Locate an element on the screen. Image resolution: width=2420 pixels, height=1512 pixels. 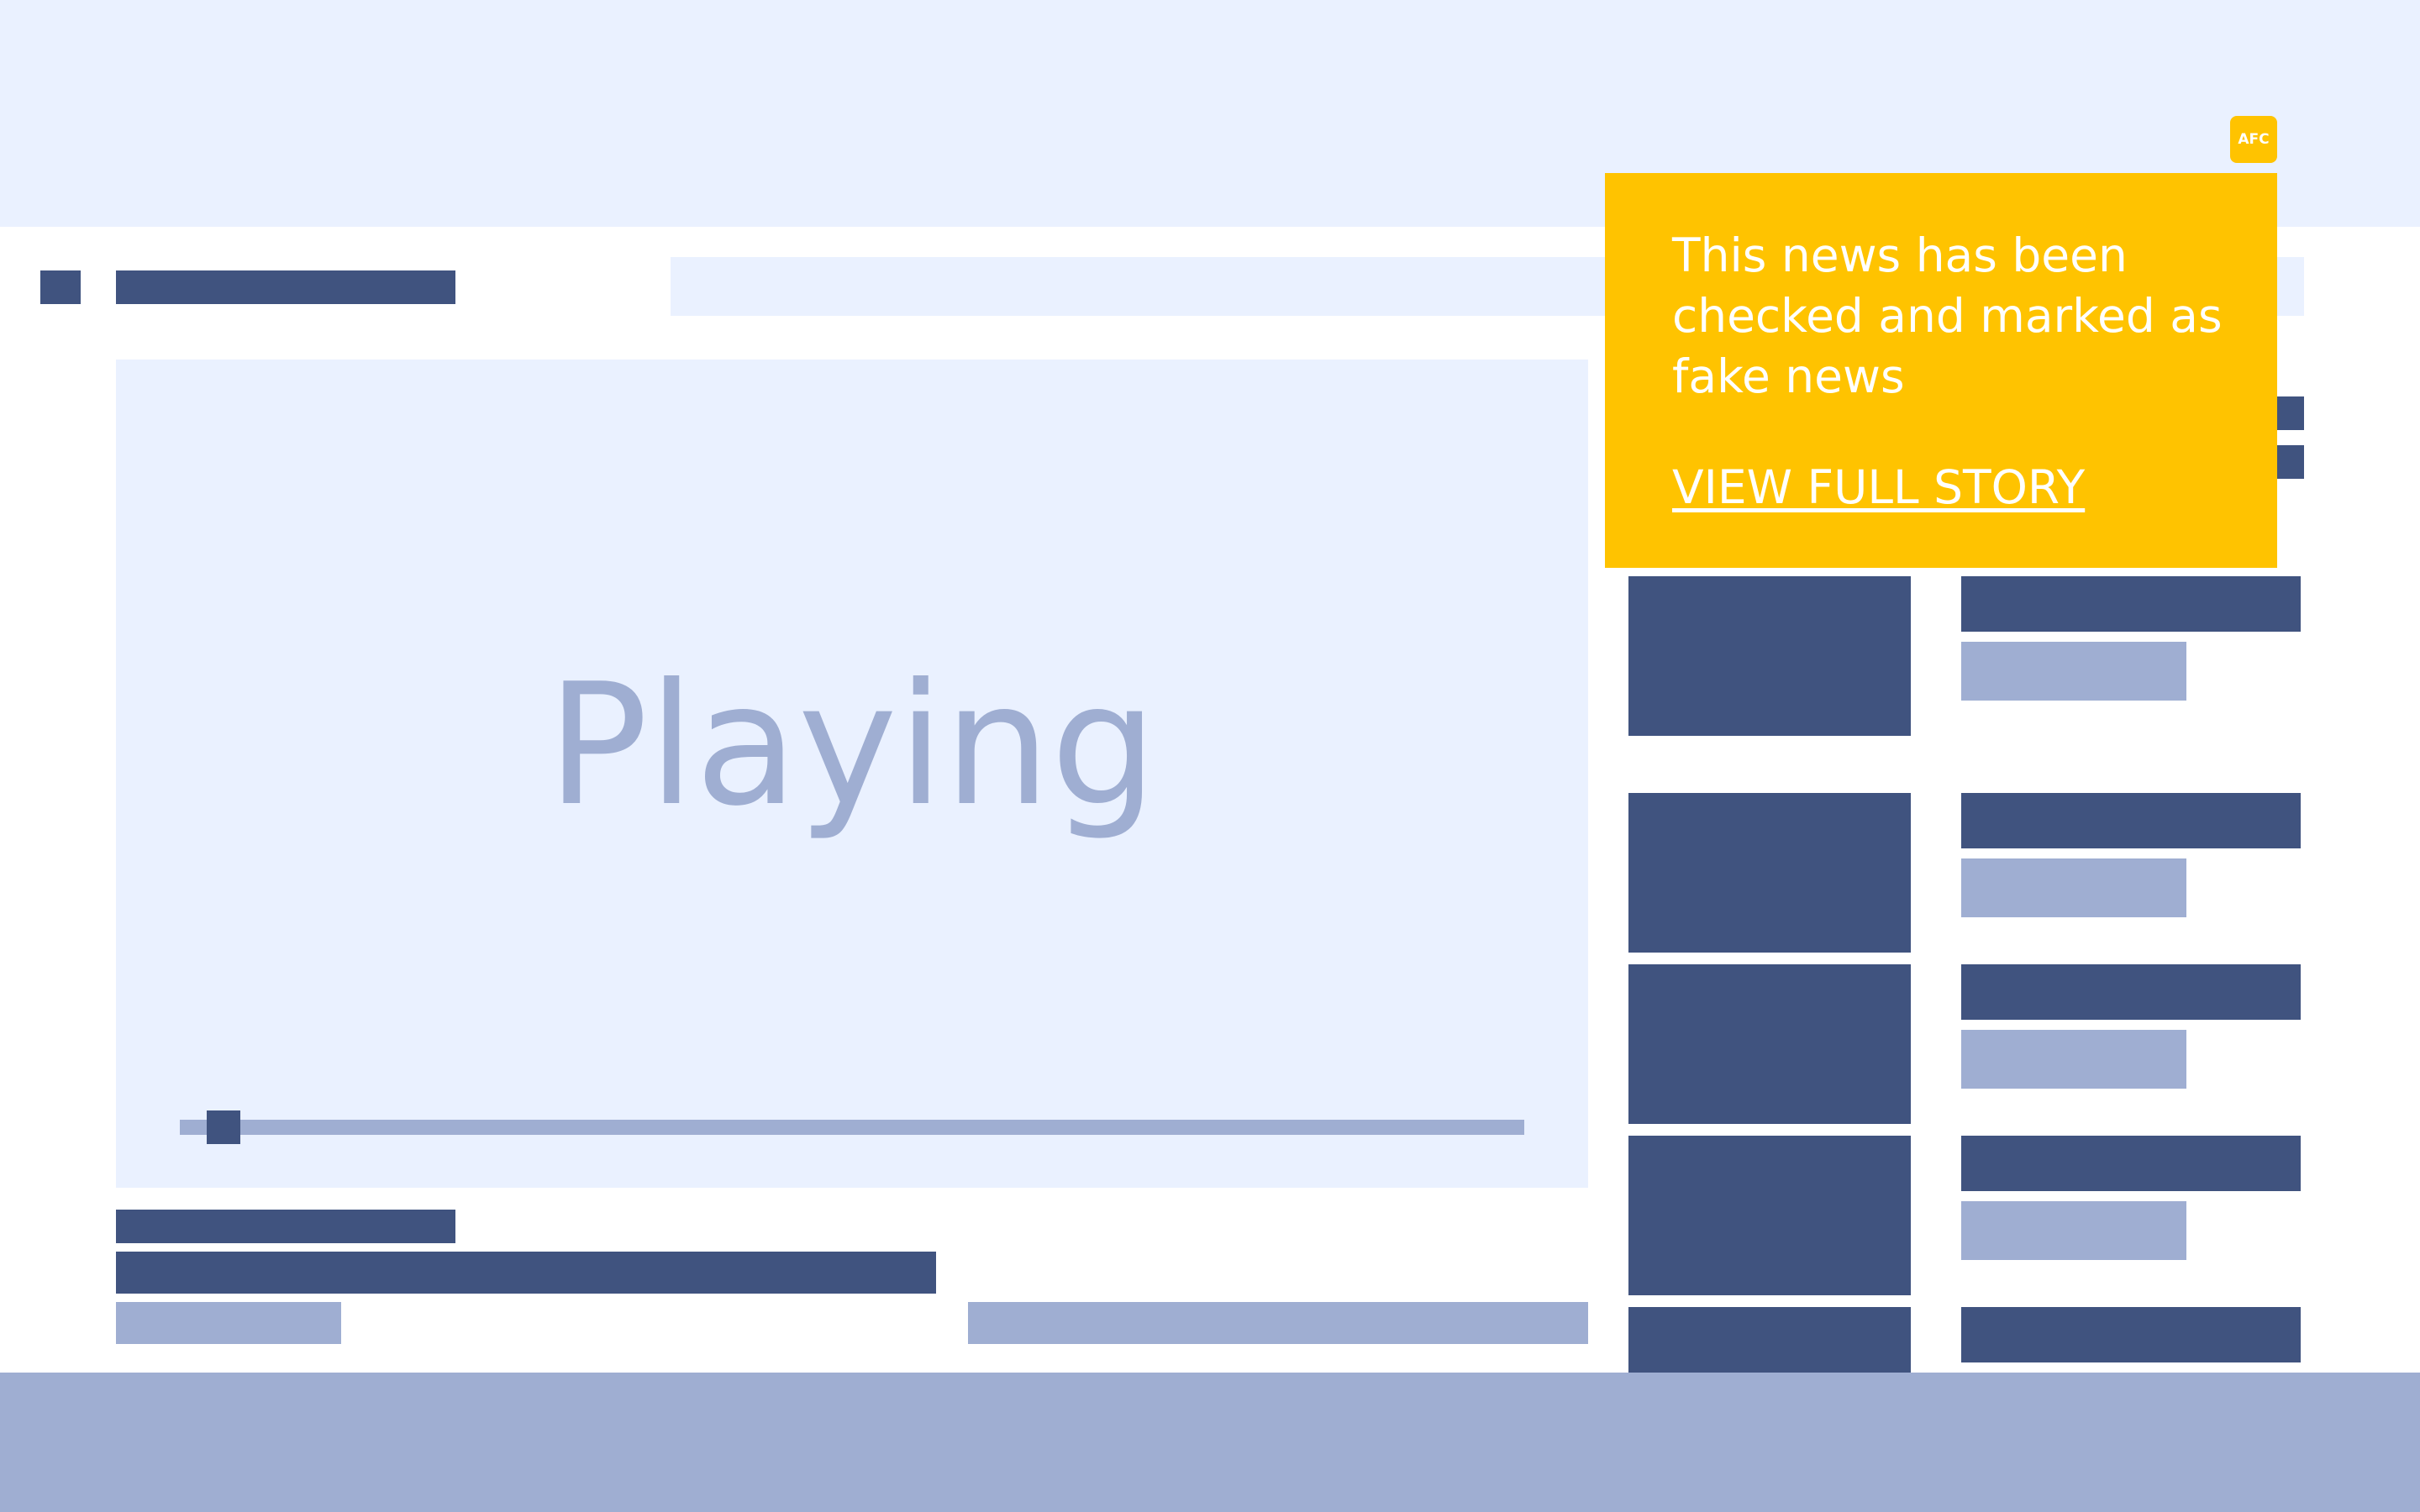
site-title-placeholder is located at coordinates (285, 287).